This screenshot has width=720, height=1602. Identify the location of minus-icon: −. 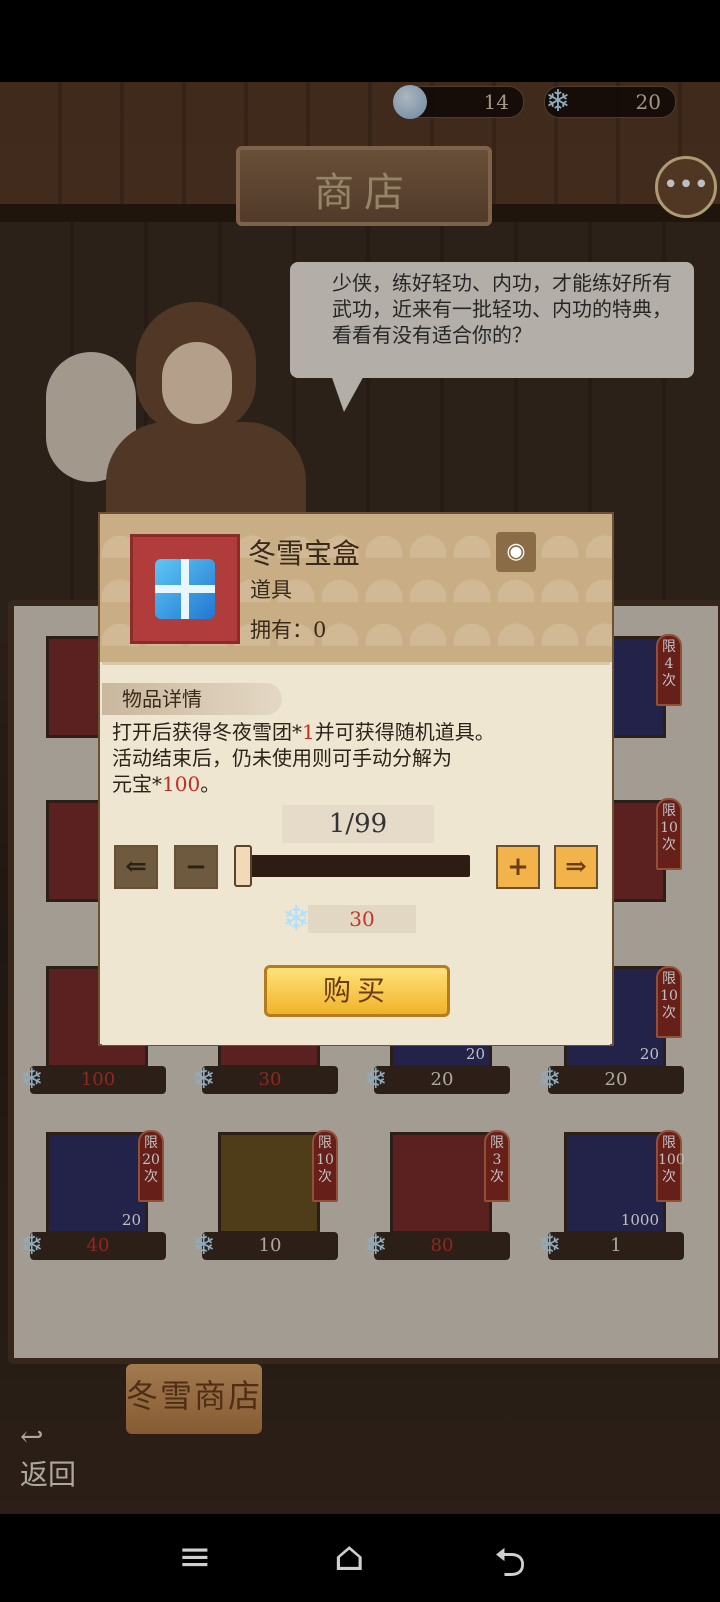
(196, 867).